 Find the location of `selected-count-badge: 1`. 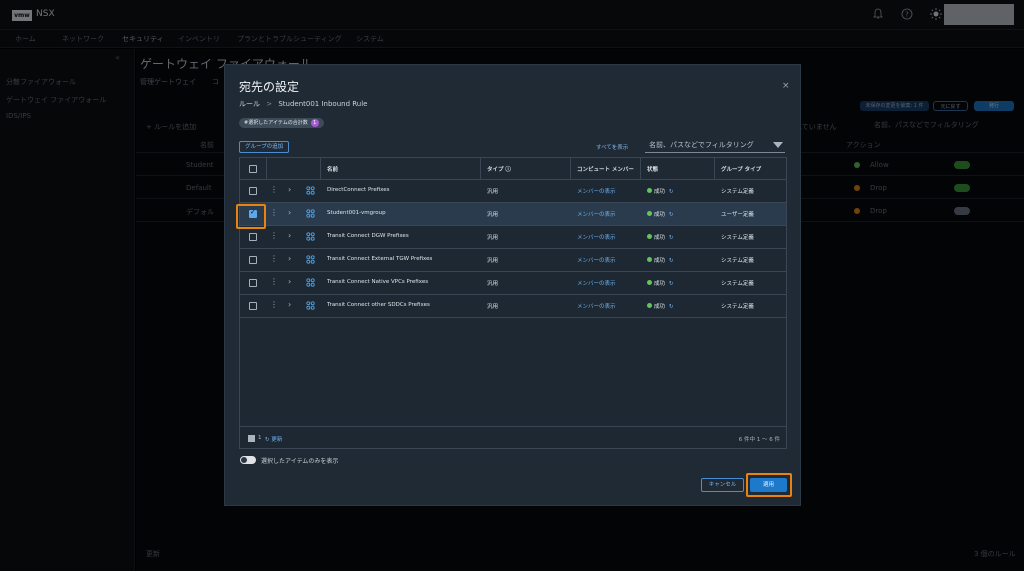

selected-count-badge: 1 is located at coordinates (314, 123).